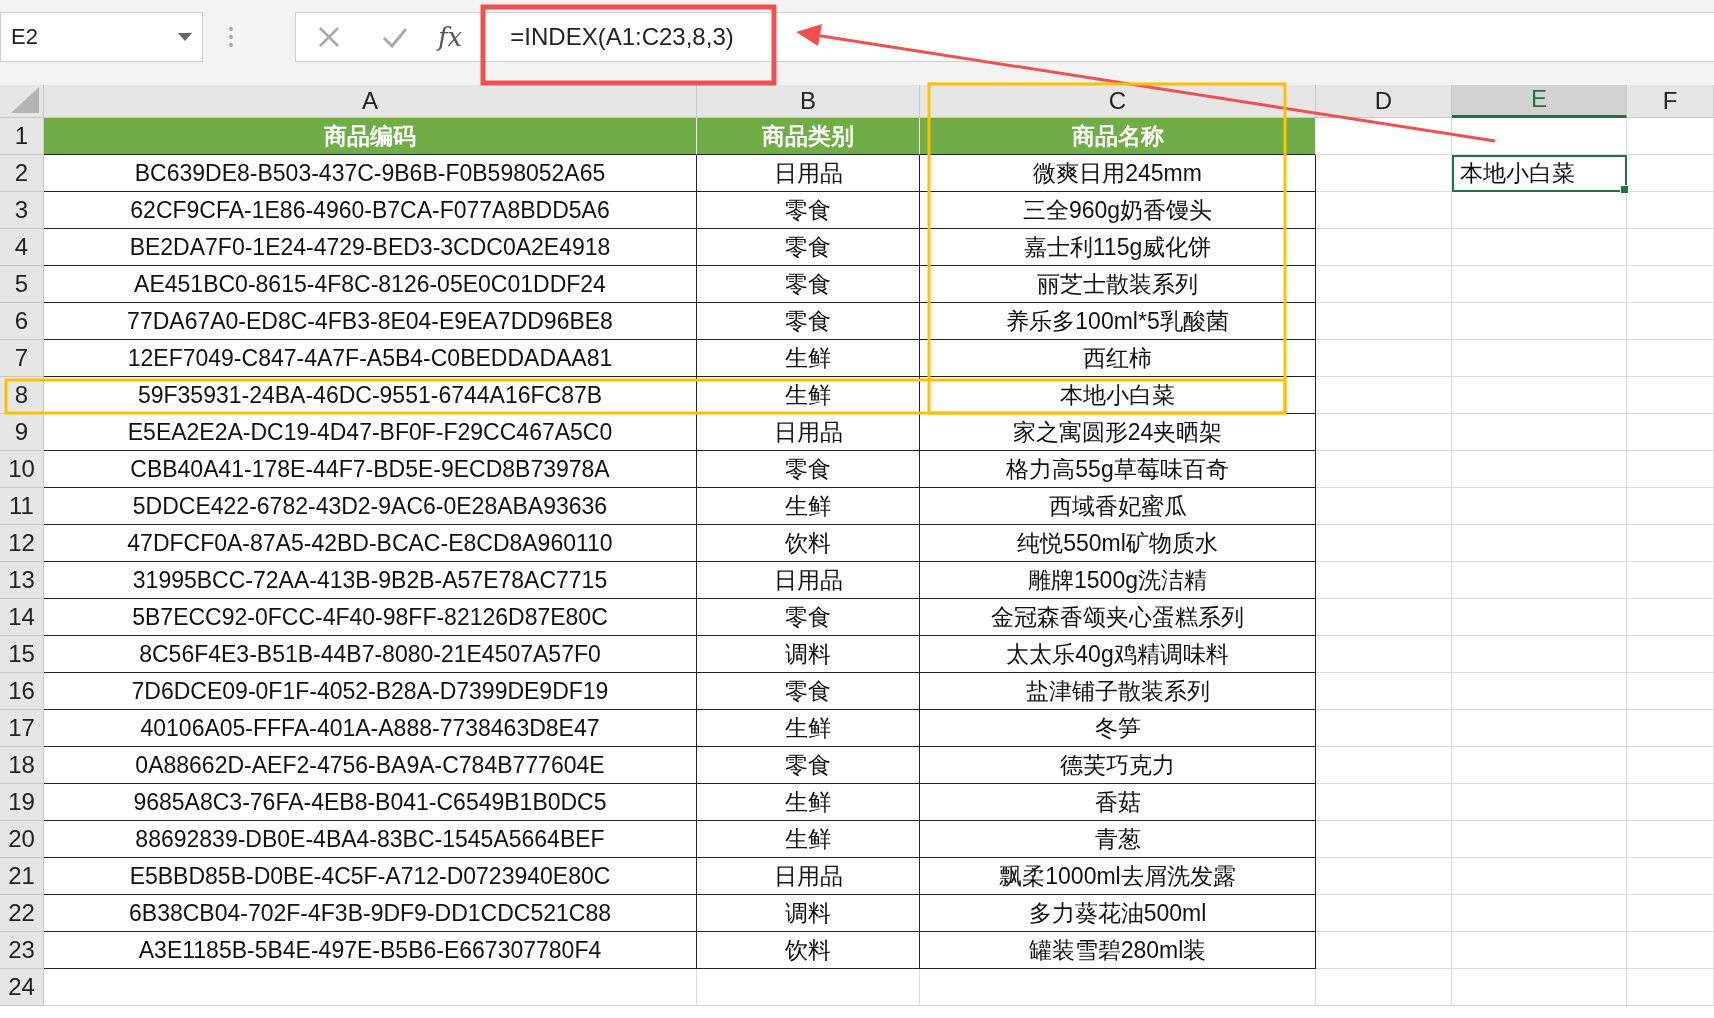 This screenshot has width=1714, height=1018. I want to click on row-header: 22, so click(22, 913).